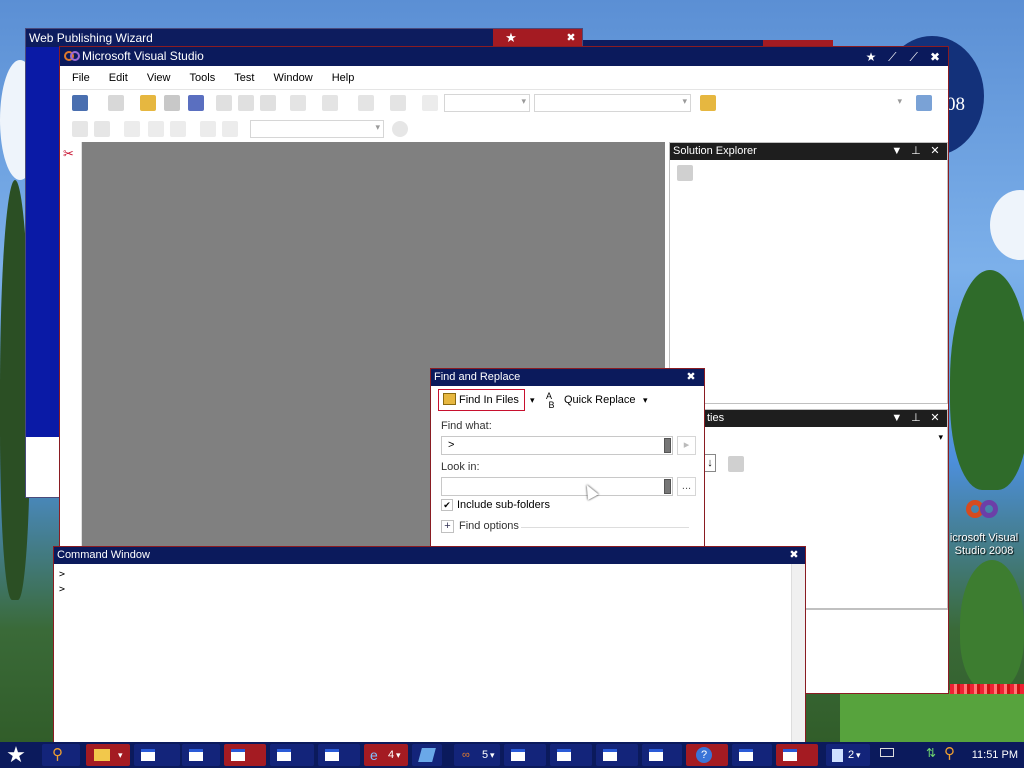 This screenshot has height=768, width=1024. What do you see at coordinates (343, 78) in the screenshot?
I see `menu-help: Help` at bounding box center [343, 78].